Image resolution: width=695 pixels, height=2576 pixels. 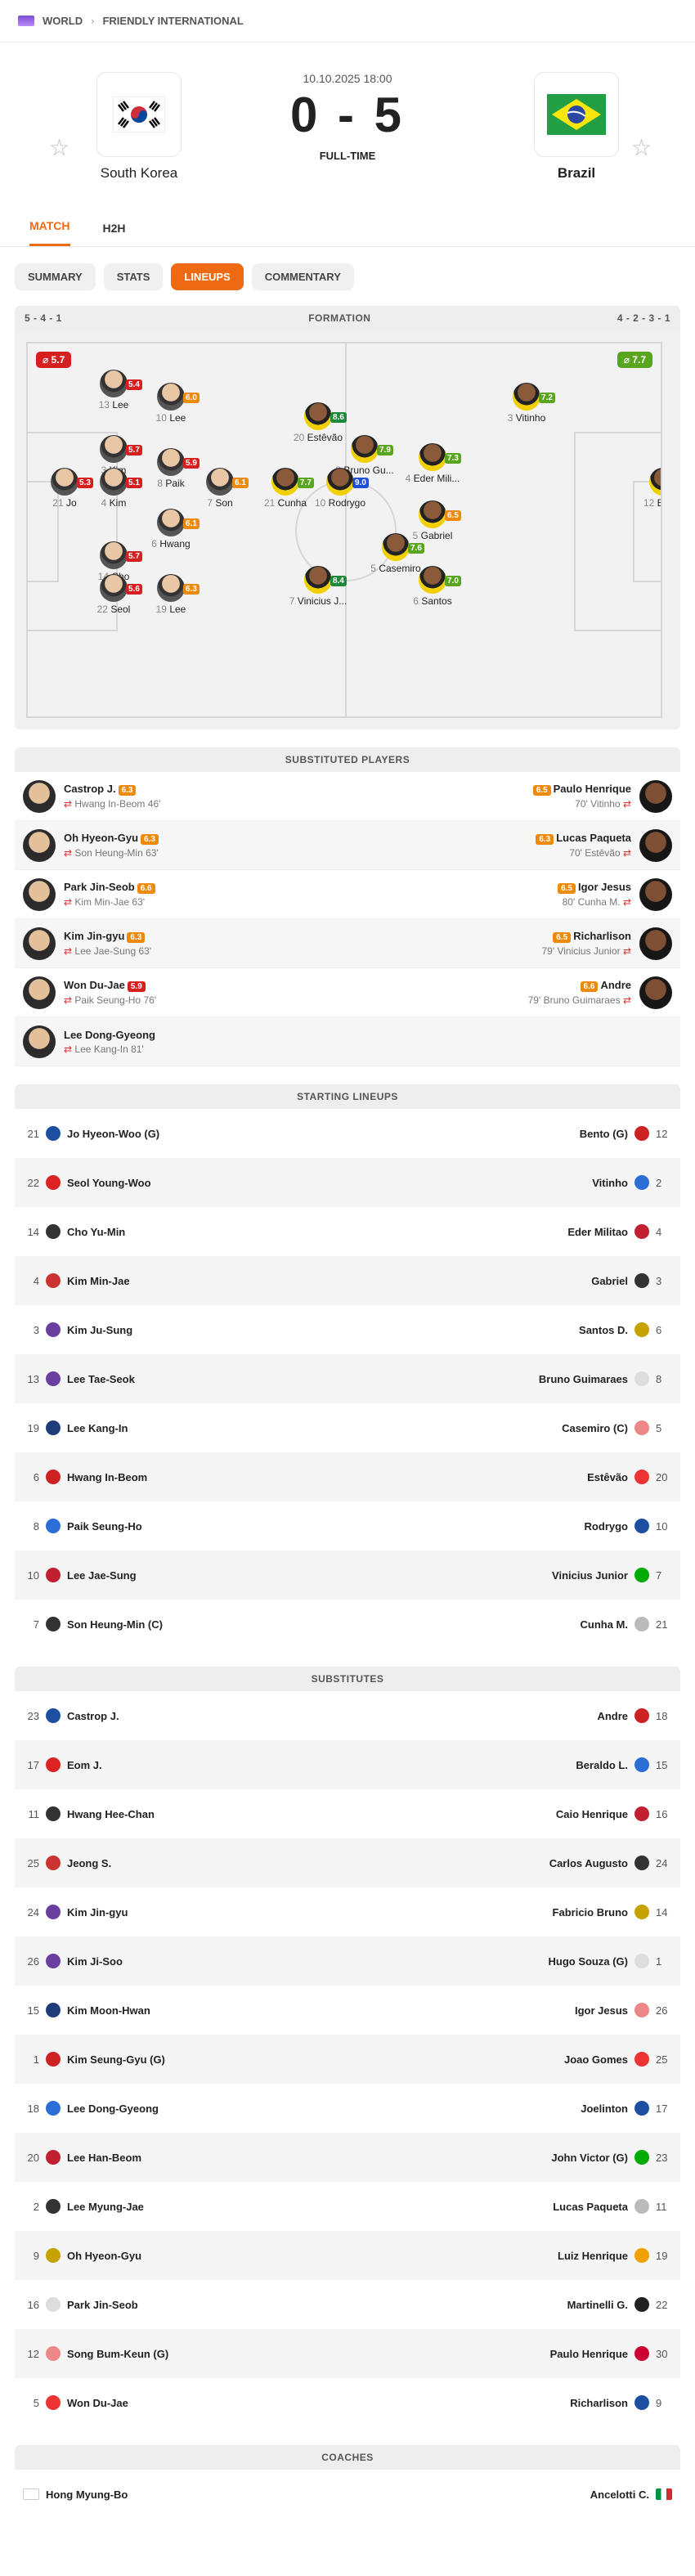 What do you see at coordinates (185, 1624) in the screenshot?
I see `home-player: 7 Son Heung-Min (C)` at bounding box center [185, 1624].